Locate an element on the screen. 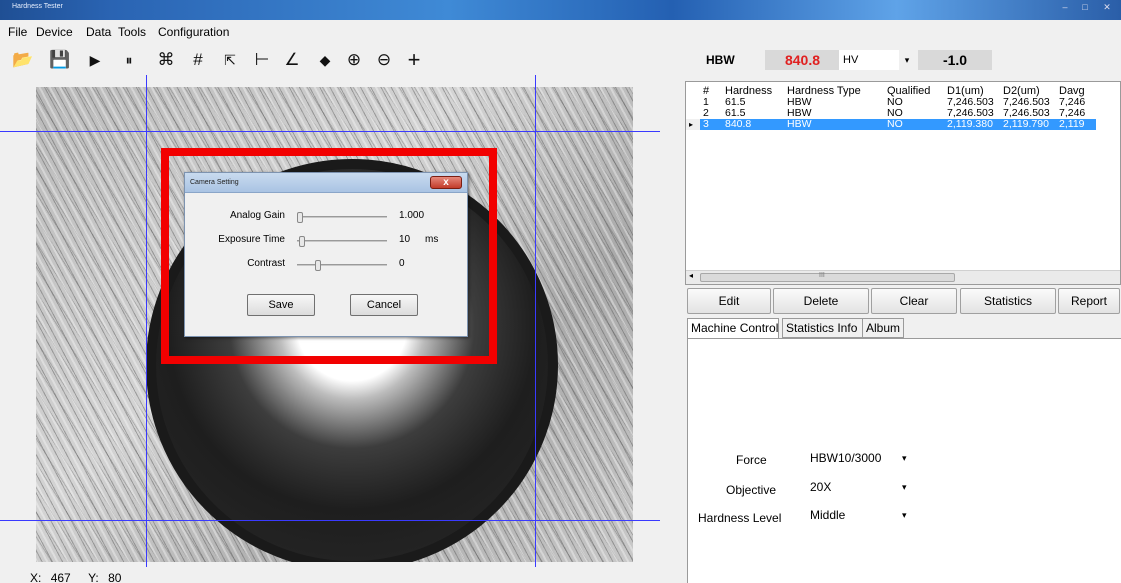  tab-machine-control: Machine Control is located at coordinates (733, 328).